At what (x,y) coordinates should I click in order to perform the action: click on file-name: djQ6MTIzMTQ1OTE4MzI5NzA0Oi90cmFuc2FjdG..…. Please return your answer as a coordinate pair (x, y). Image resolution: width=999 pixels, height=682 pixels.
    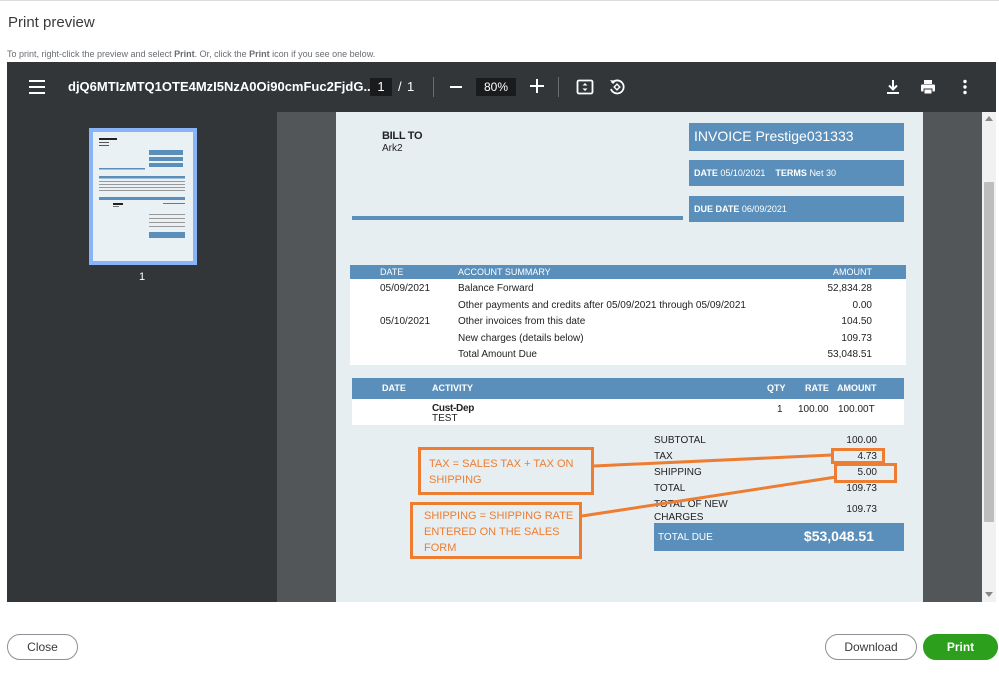
    Looking at the image, I should click on (221, 86).